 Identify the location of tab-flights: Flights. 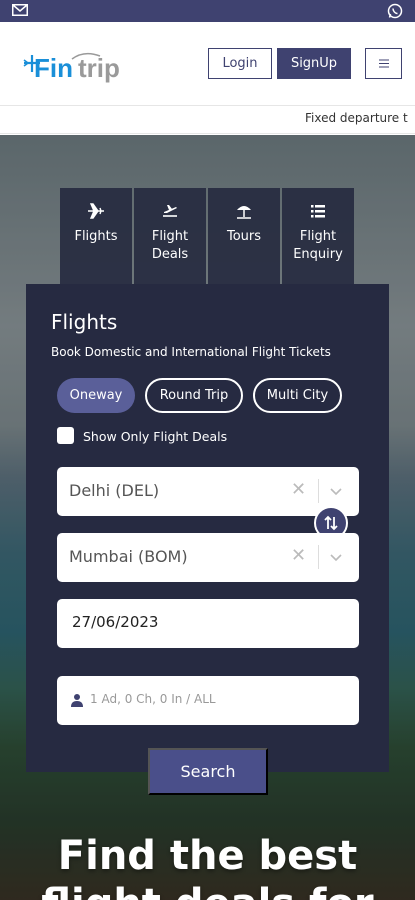
(96, 236).